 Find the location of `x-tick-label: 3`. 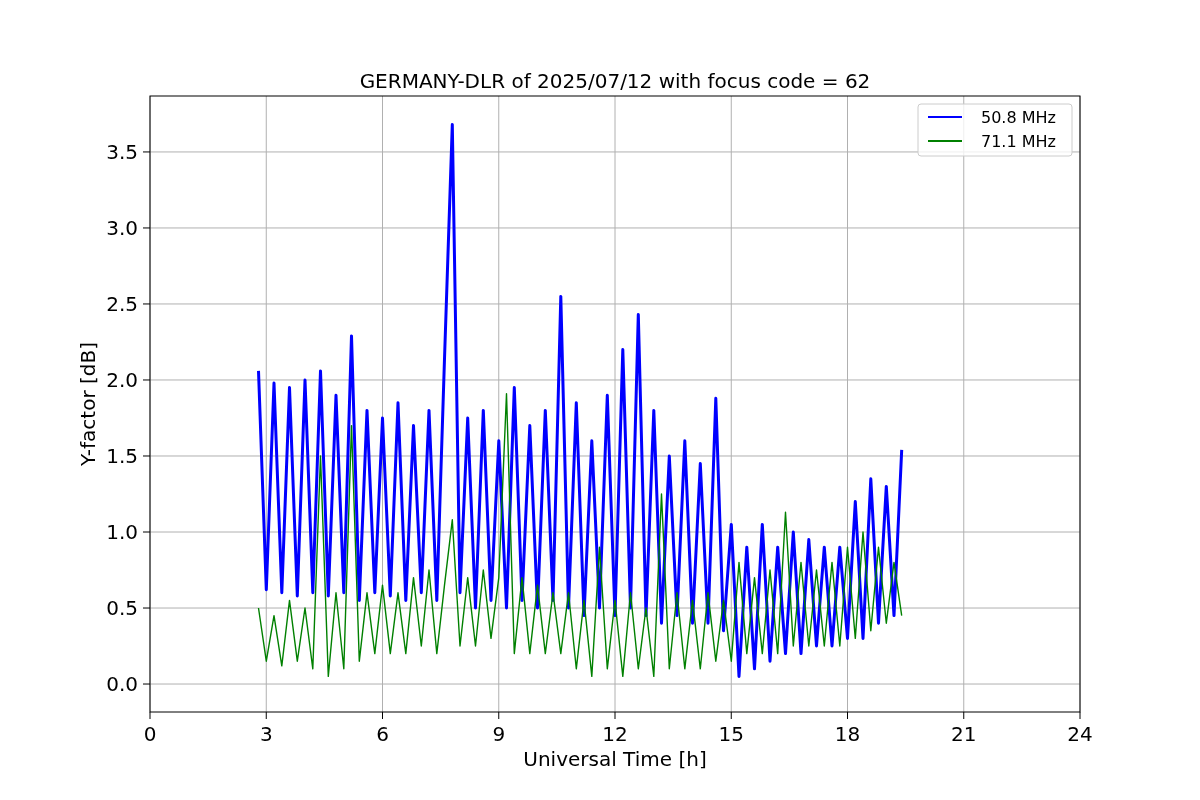

x-tick-label: 3 is located at coordinates (266, 734).